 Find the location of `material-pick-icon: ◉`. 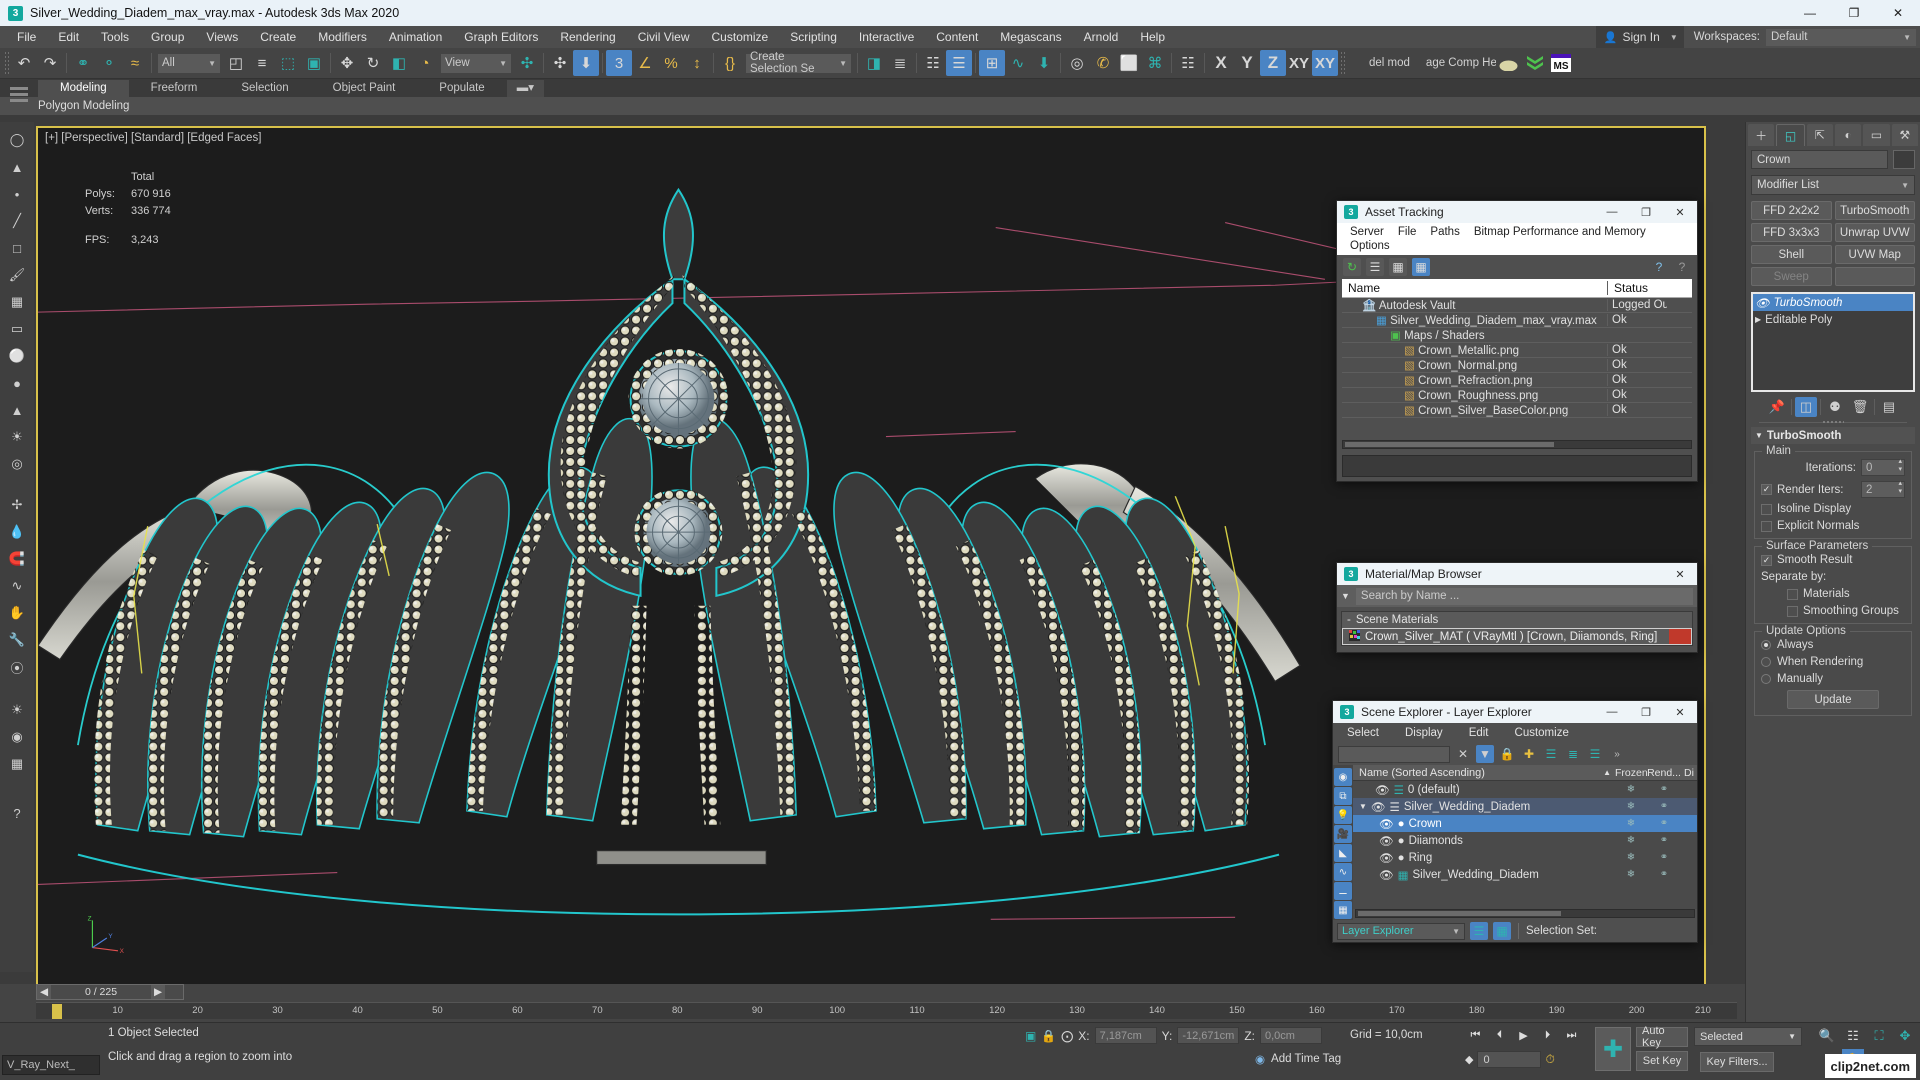

material-pick-icon: ◉ is located at coordinates (17, 737).